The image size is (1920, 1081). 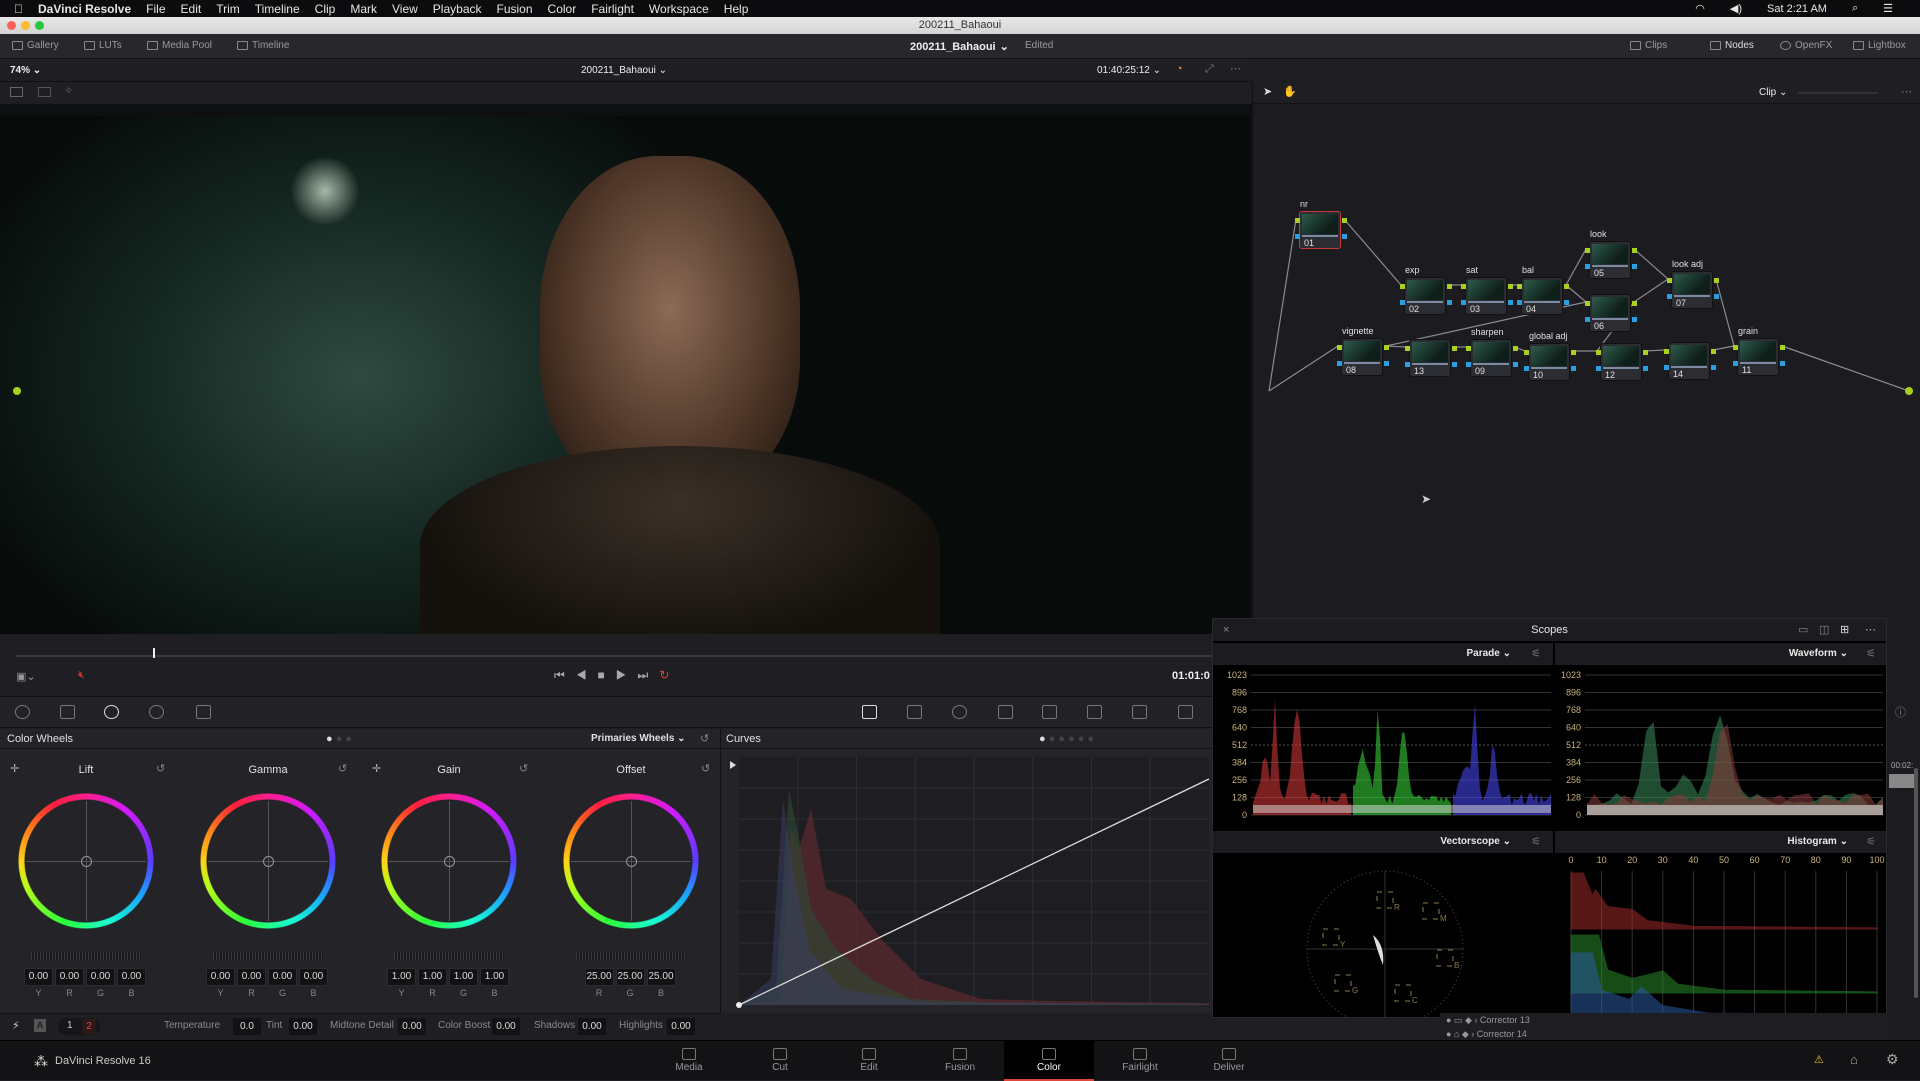 I want to click on project-name: 200211_Bahaoui ⌄, so click(x=959, y=46).